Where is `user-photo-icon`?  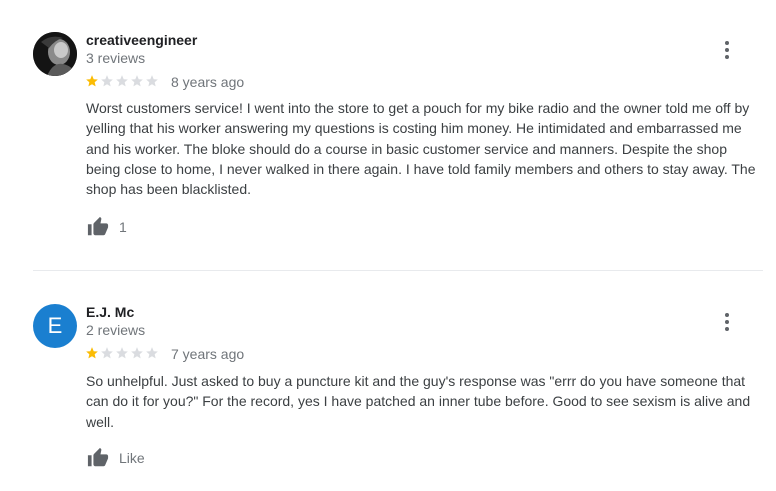 user-photo-icon is located at coordinates (55, 54).